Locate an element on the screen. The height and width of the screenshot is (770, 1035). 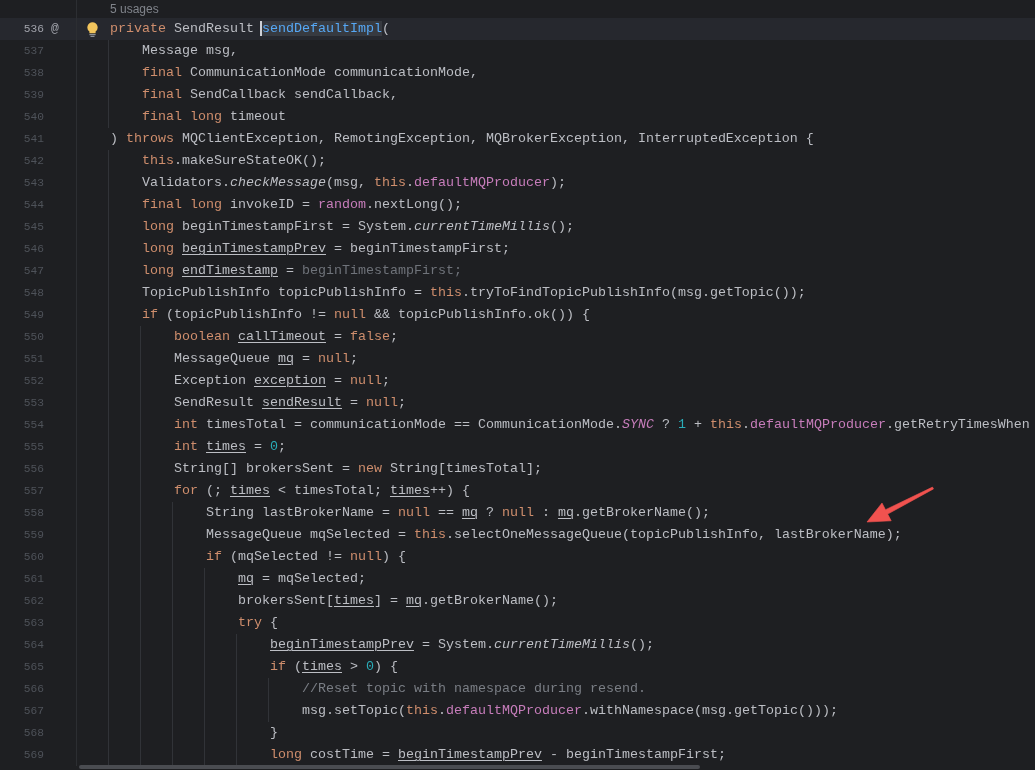
code-line: String[] brokersSent = new String[timesTotal]; is located at coordinates (358, 469).